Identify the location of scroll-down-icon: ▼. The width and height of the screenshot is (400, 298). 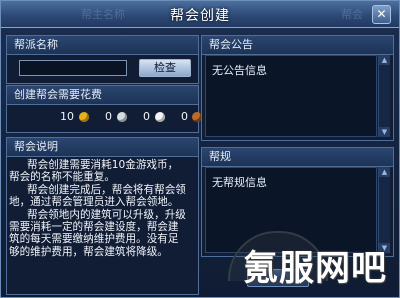
(384, 132).